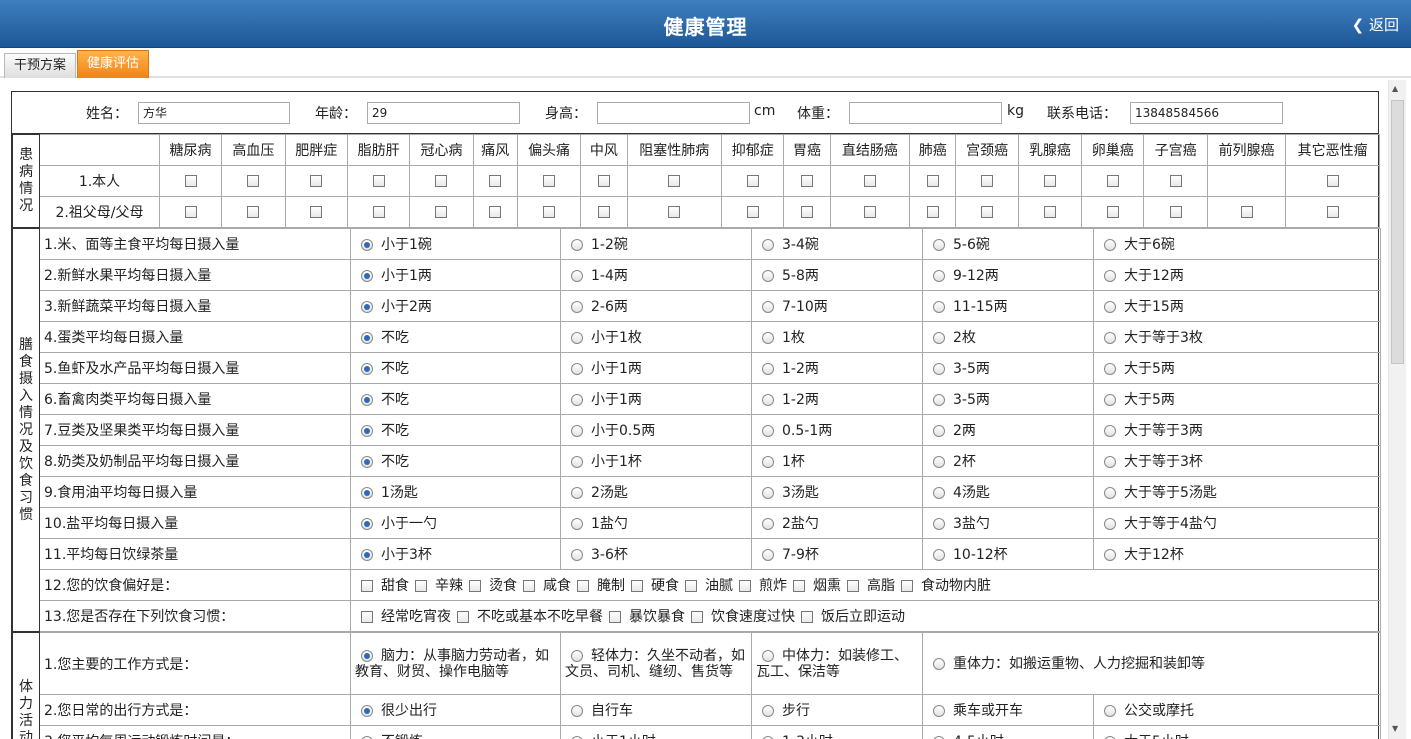 The height and width of the screenshot is (739, 1411). I want to click on name-input: 方华, so click(214, 113).